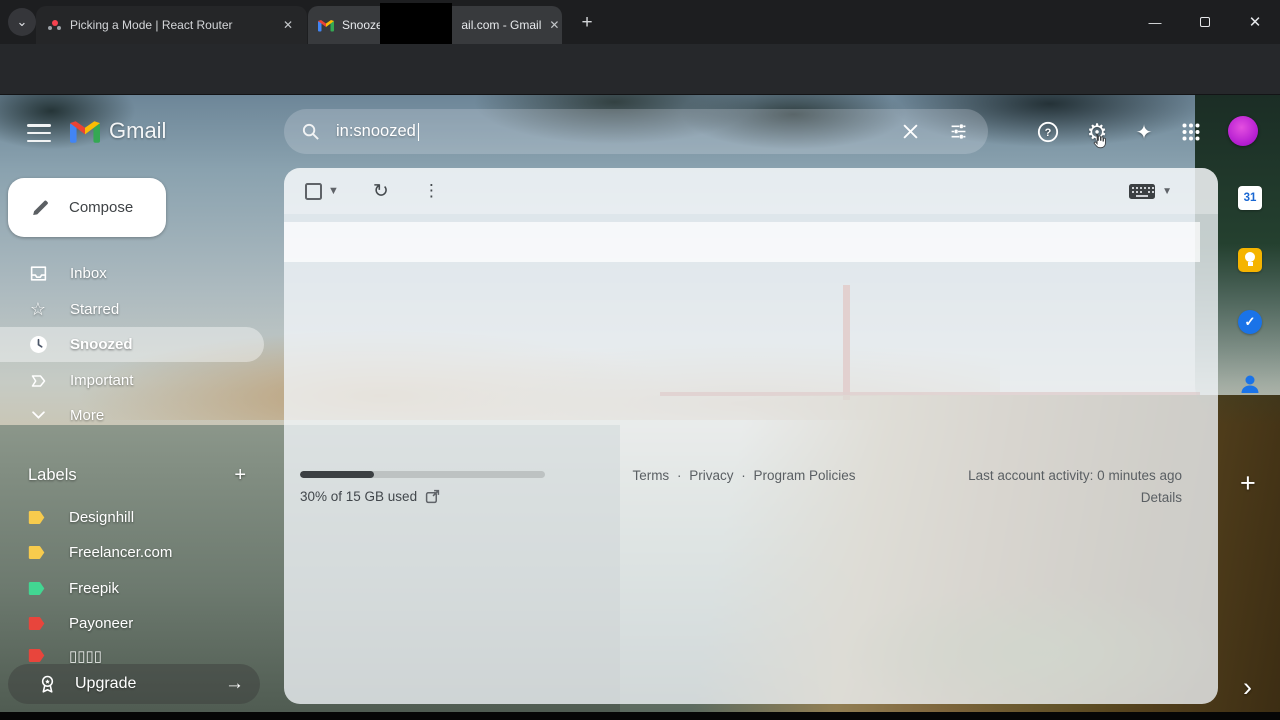 This screenshot has width=1280, height=720. I want to click on close-window-button: ✕, so click(1255, 22).